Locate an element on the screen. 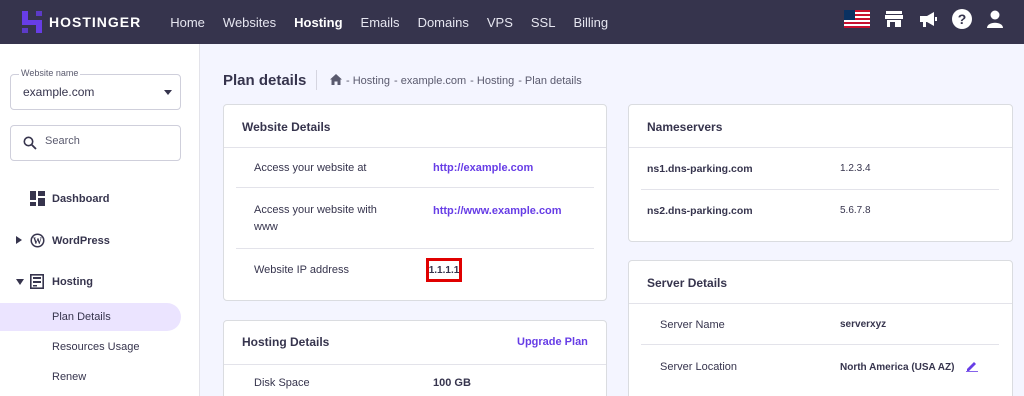  server-location-value: North America (USA AZ) is located at coordinates (897, 367).